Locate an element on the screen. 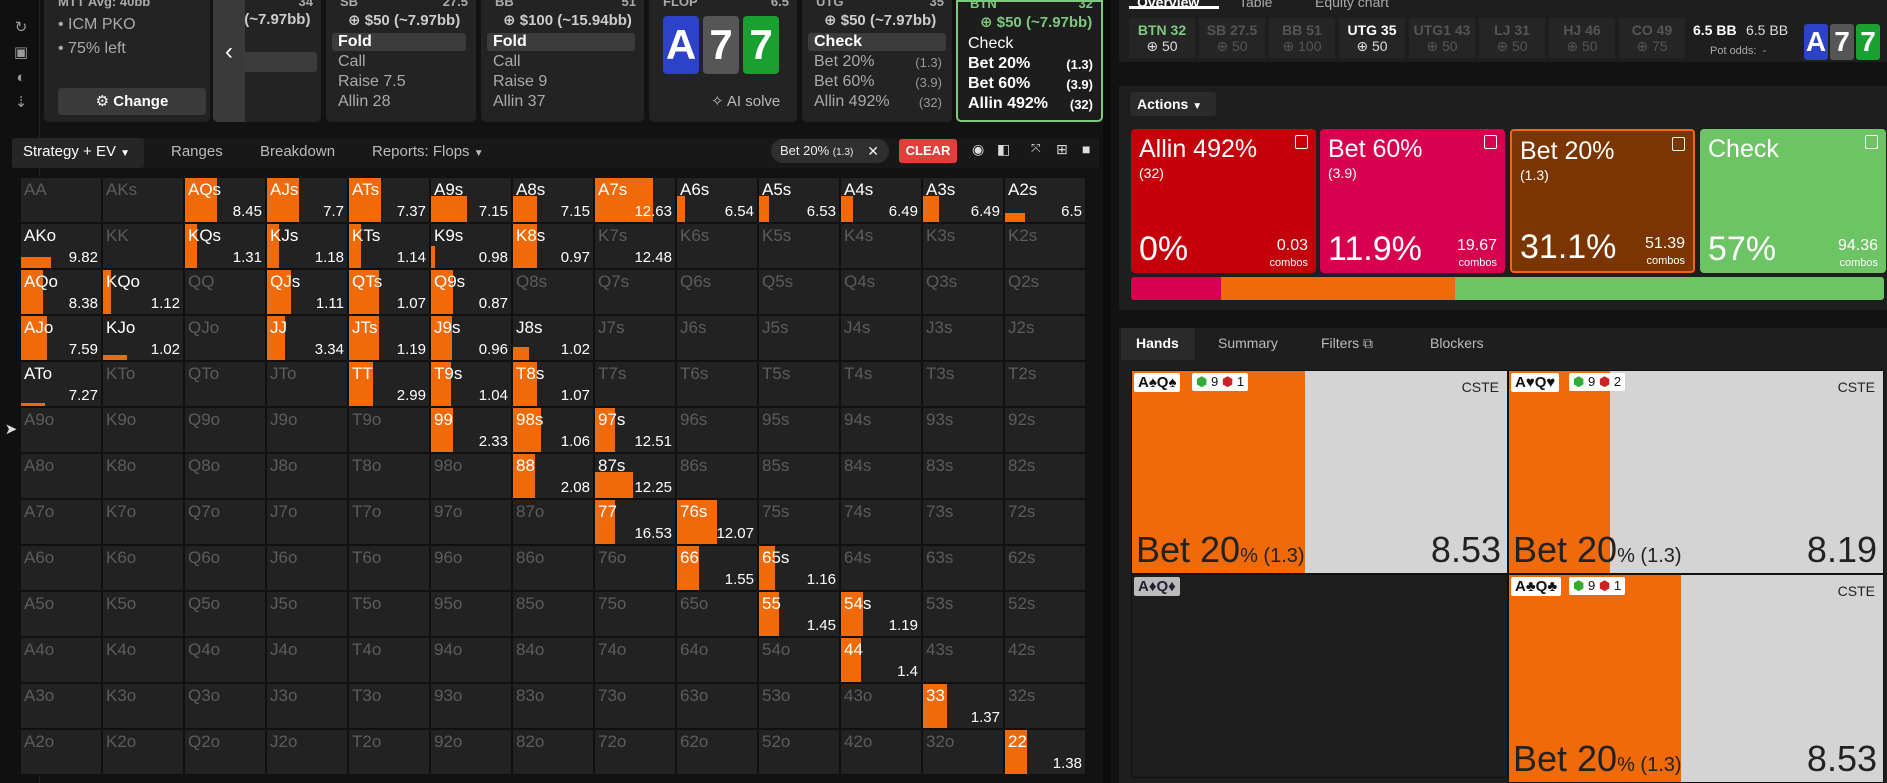  hand-cell: J3o is located at coordinates (307, 706).